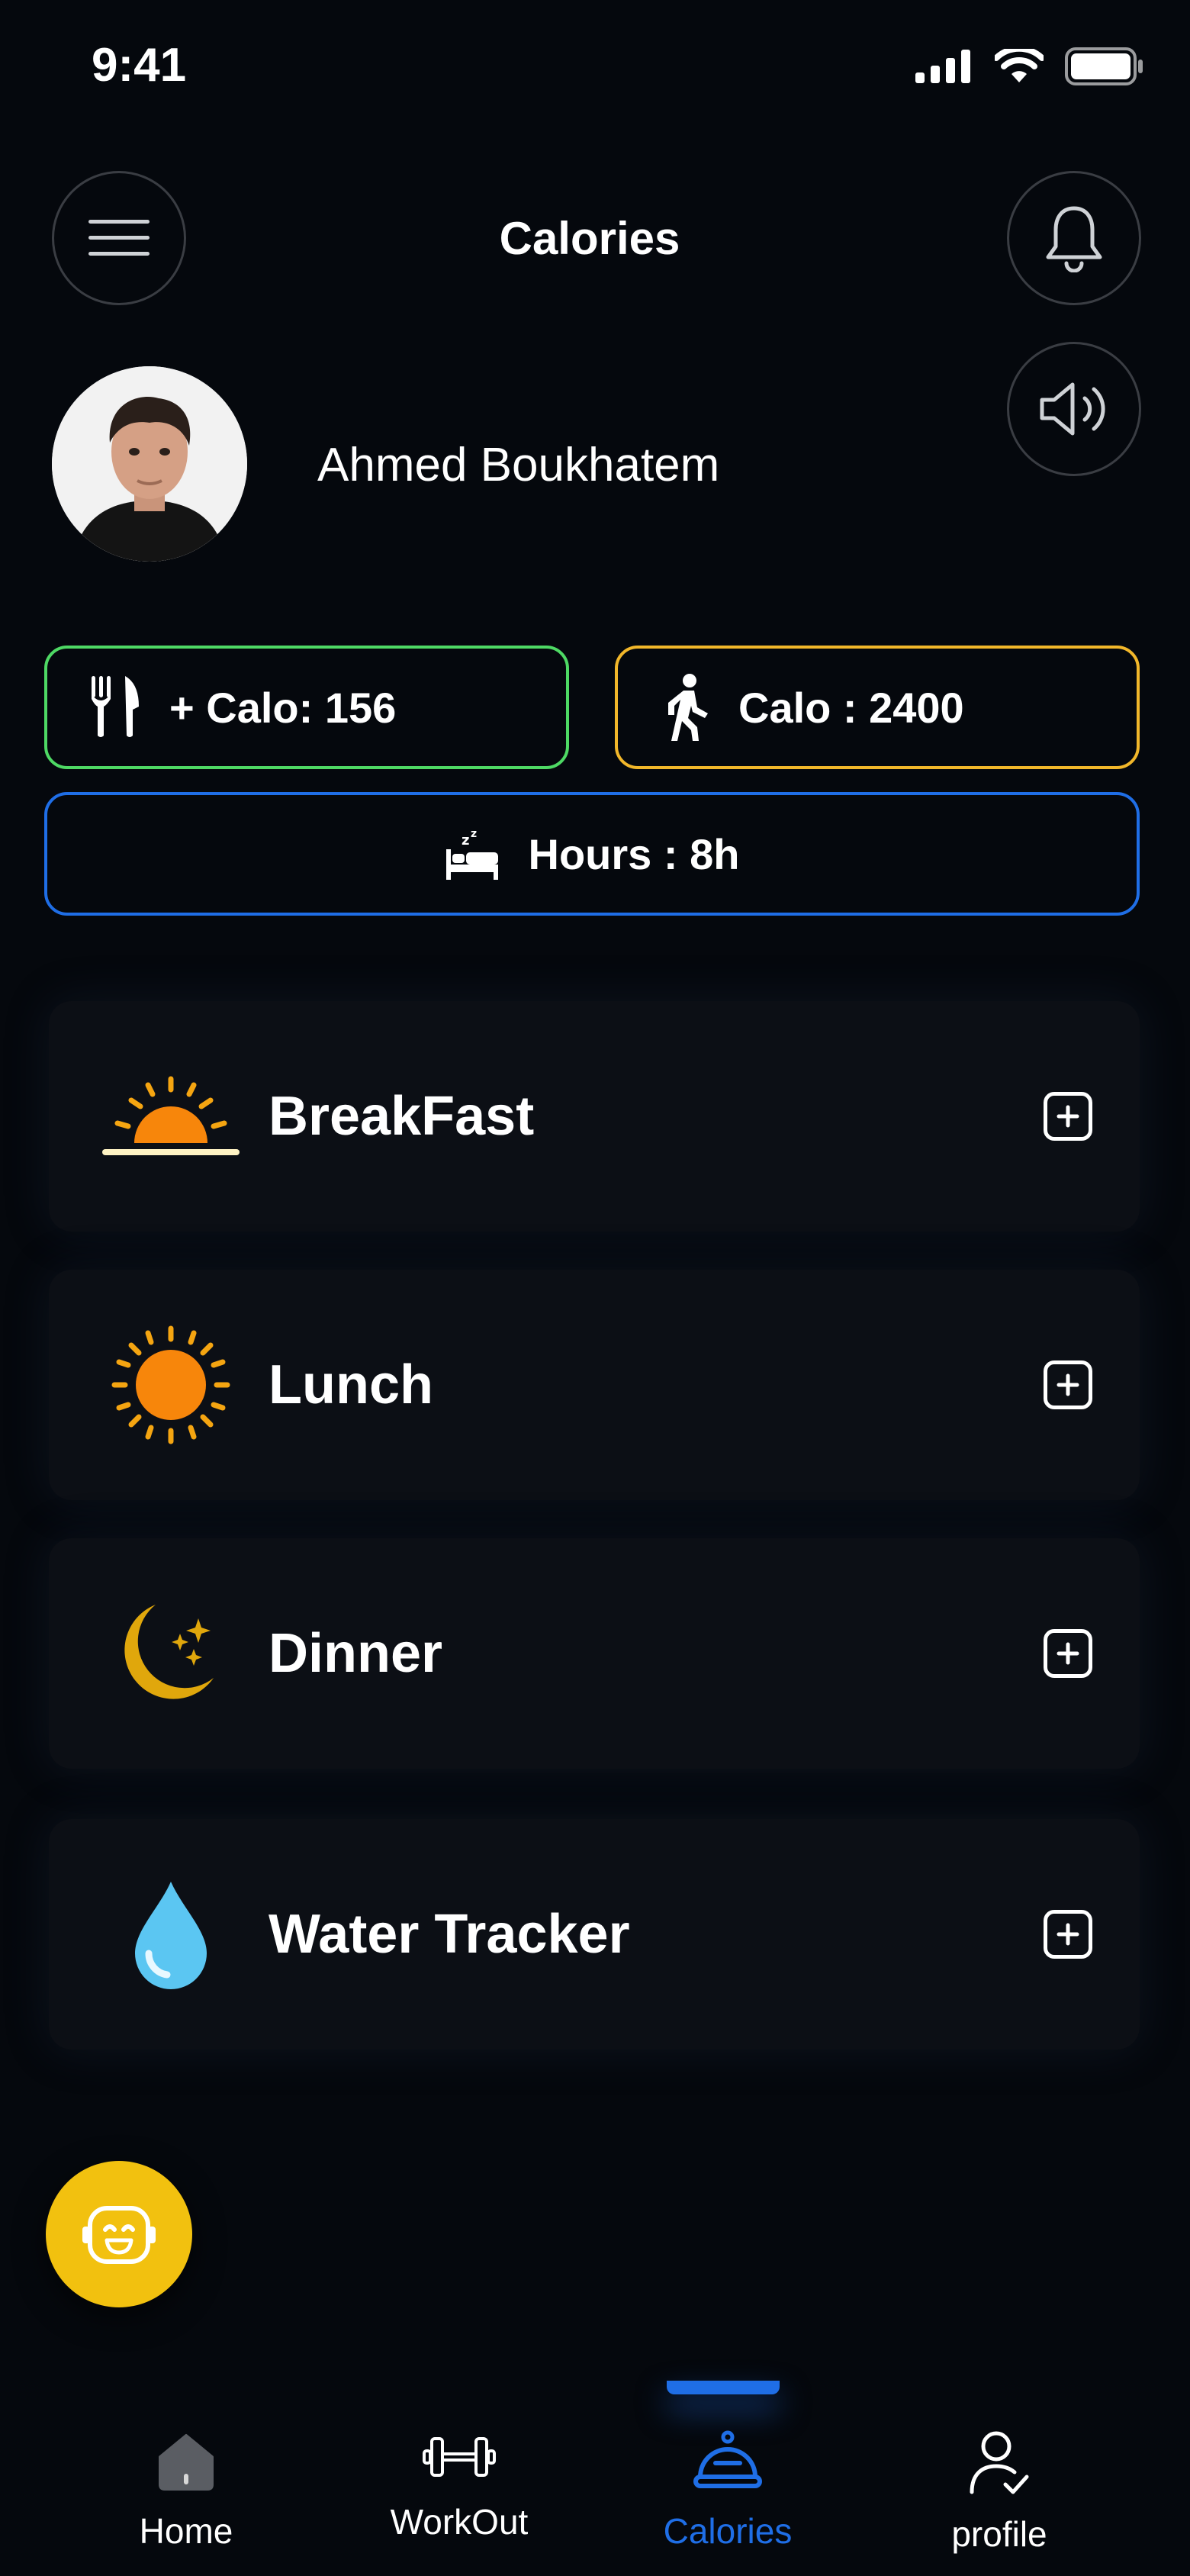 This screenshot has width=1190, height=2576. Describe the element at coordinates (171, 1934) in the screenshot. I see `water-drop-icon` at that location.